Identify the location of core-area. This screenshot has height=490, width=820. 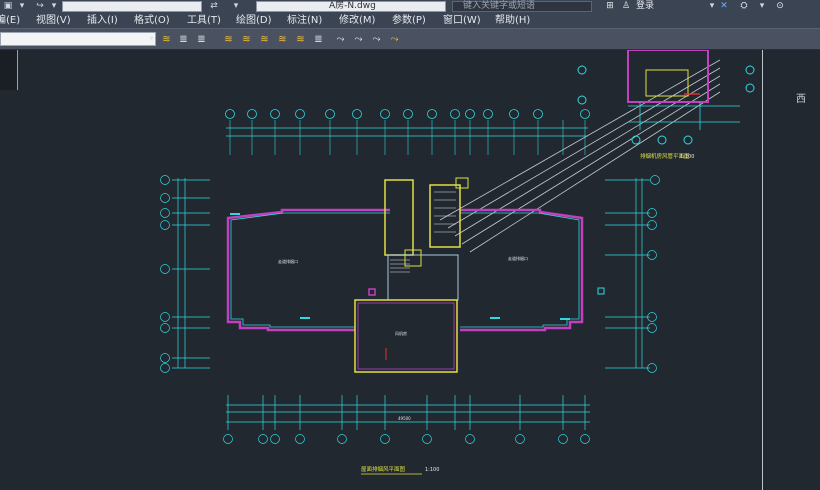
(411, 275).